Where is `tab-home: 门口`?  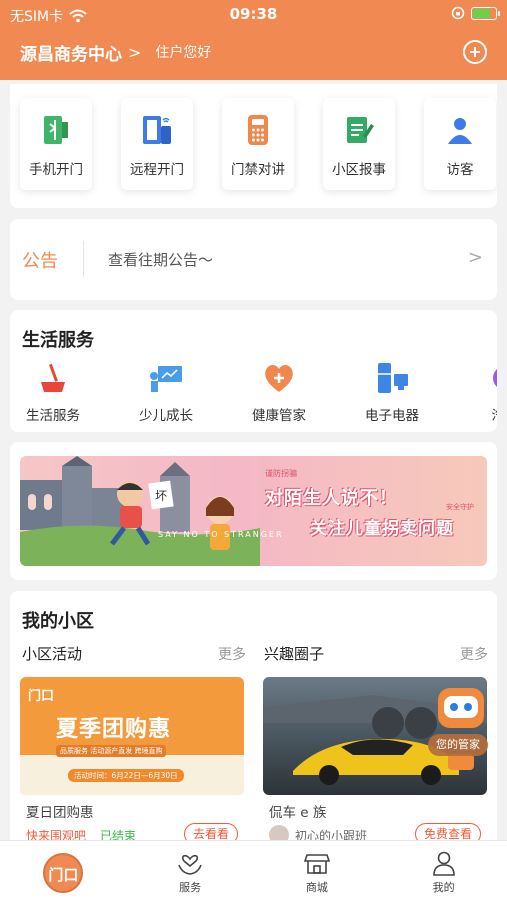 tab-home: 门口 is located at coordinates (63, 870).